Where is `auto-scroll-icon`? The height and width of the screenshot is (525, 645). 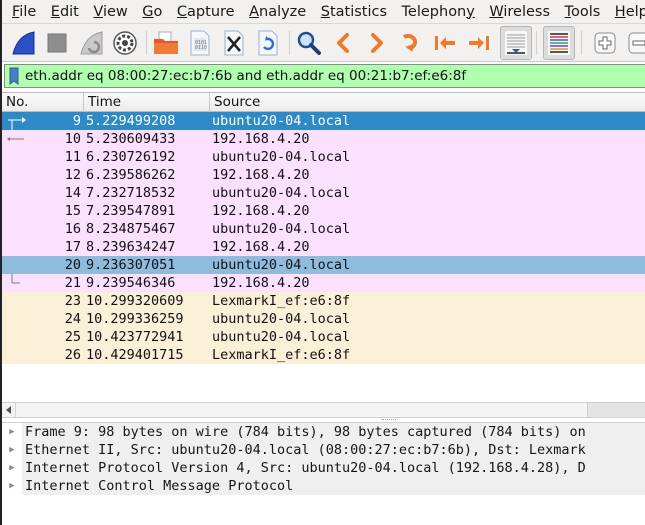
auto-scroll-icon is located at coordinates (516, 42).